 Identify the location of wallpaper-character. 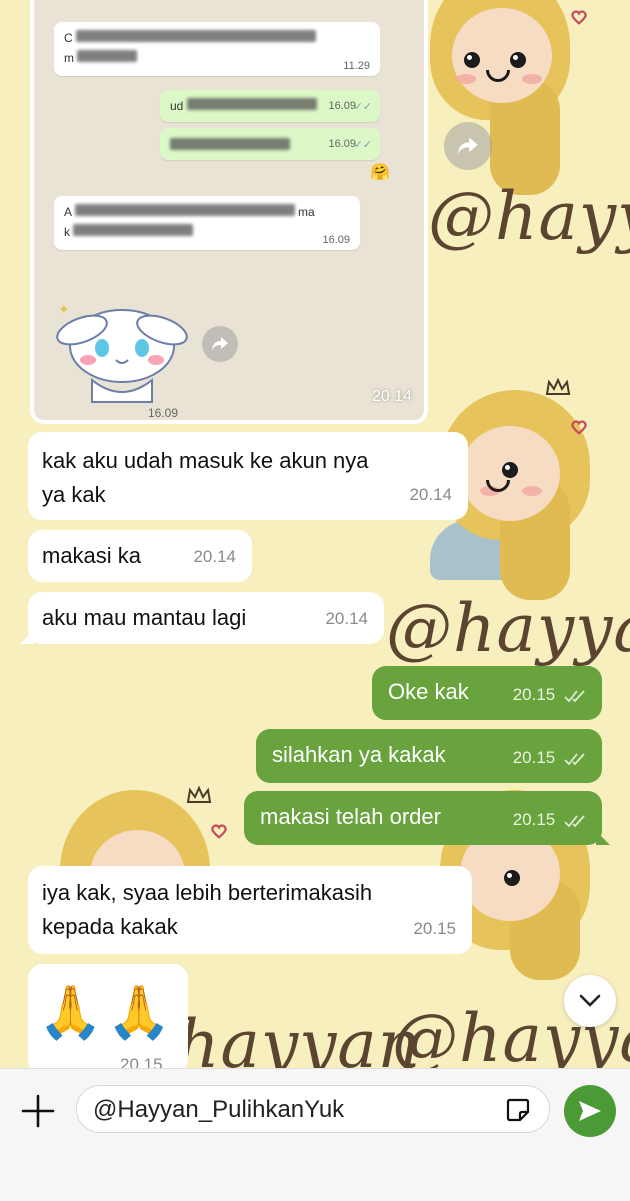
(525, 100).